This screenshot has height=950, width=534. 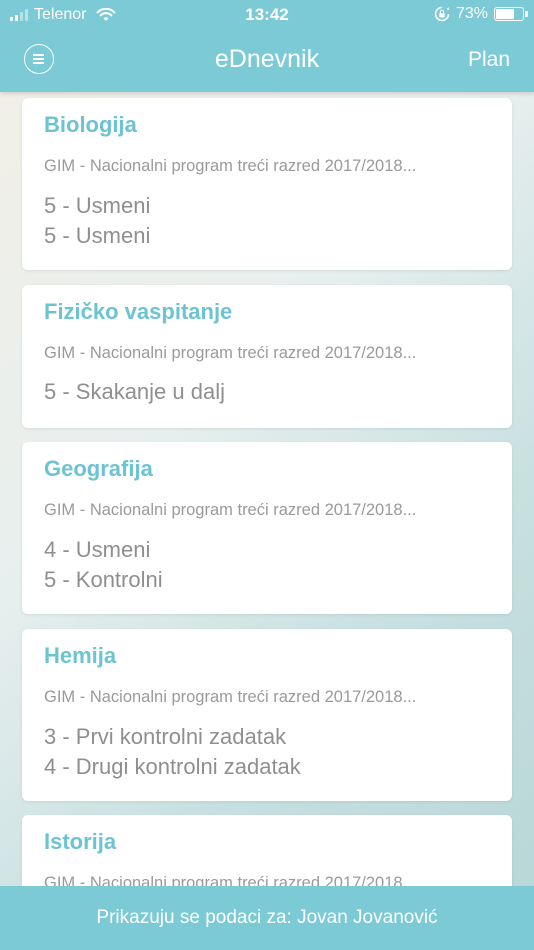 What do you see at coordinates (97, 549) in the screenshot?
I see `grade-entry: 4 - Usmeni` at bounding box center [97, 549].